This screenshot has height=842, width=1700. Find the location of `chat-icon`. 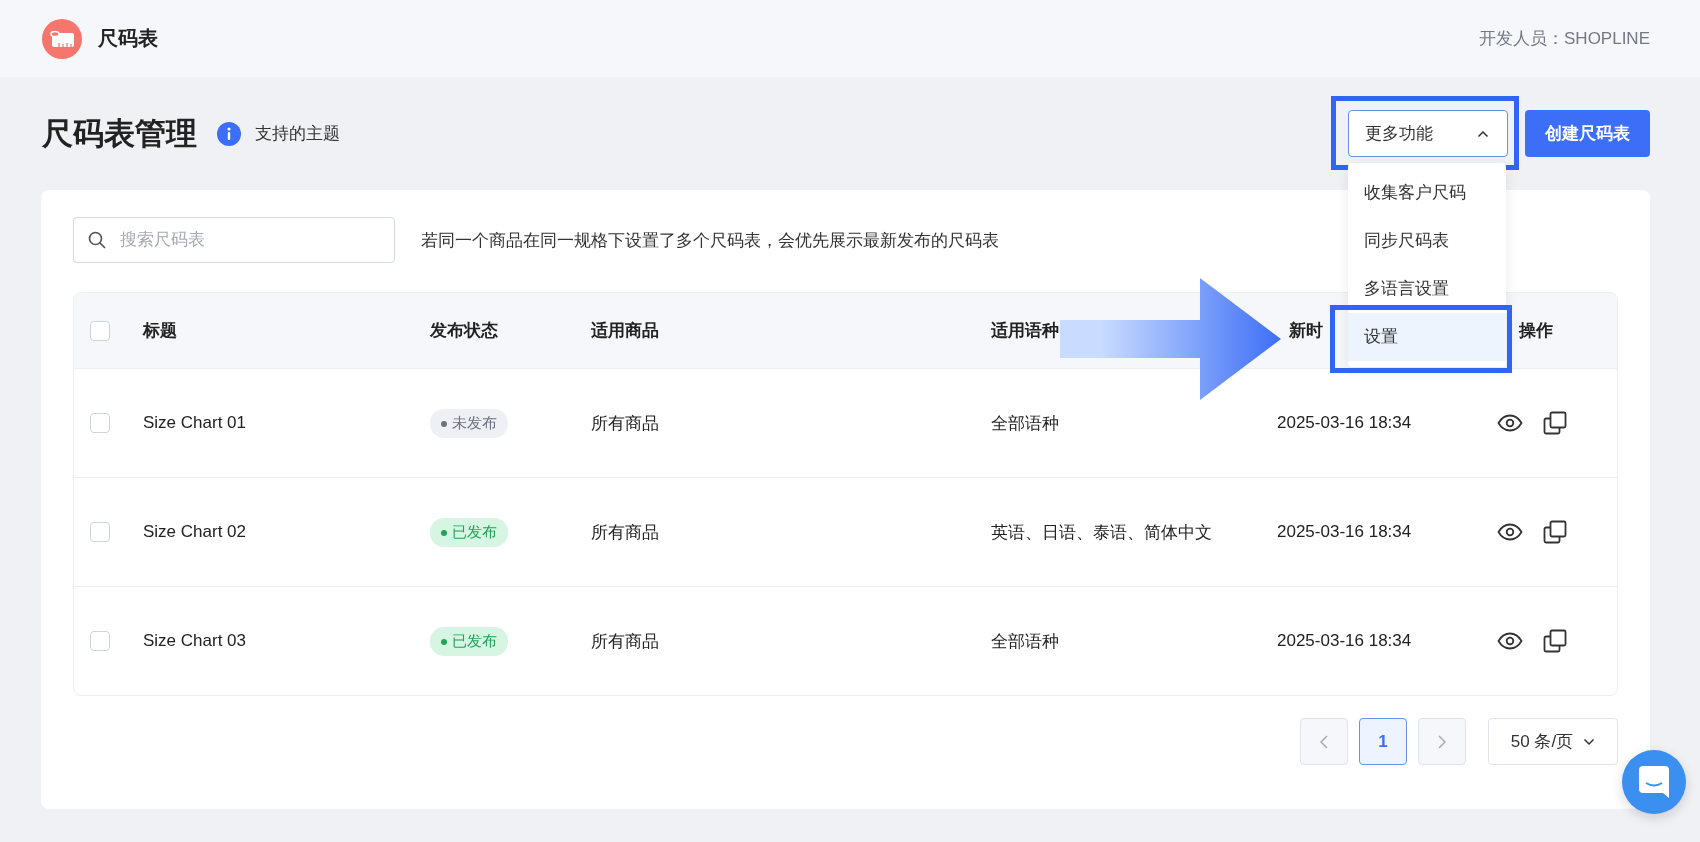

chat-icon is located at coordinates (1654, 782).